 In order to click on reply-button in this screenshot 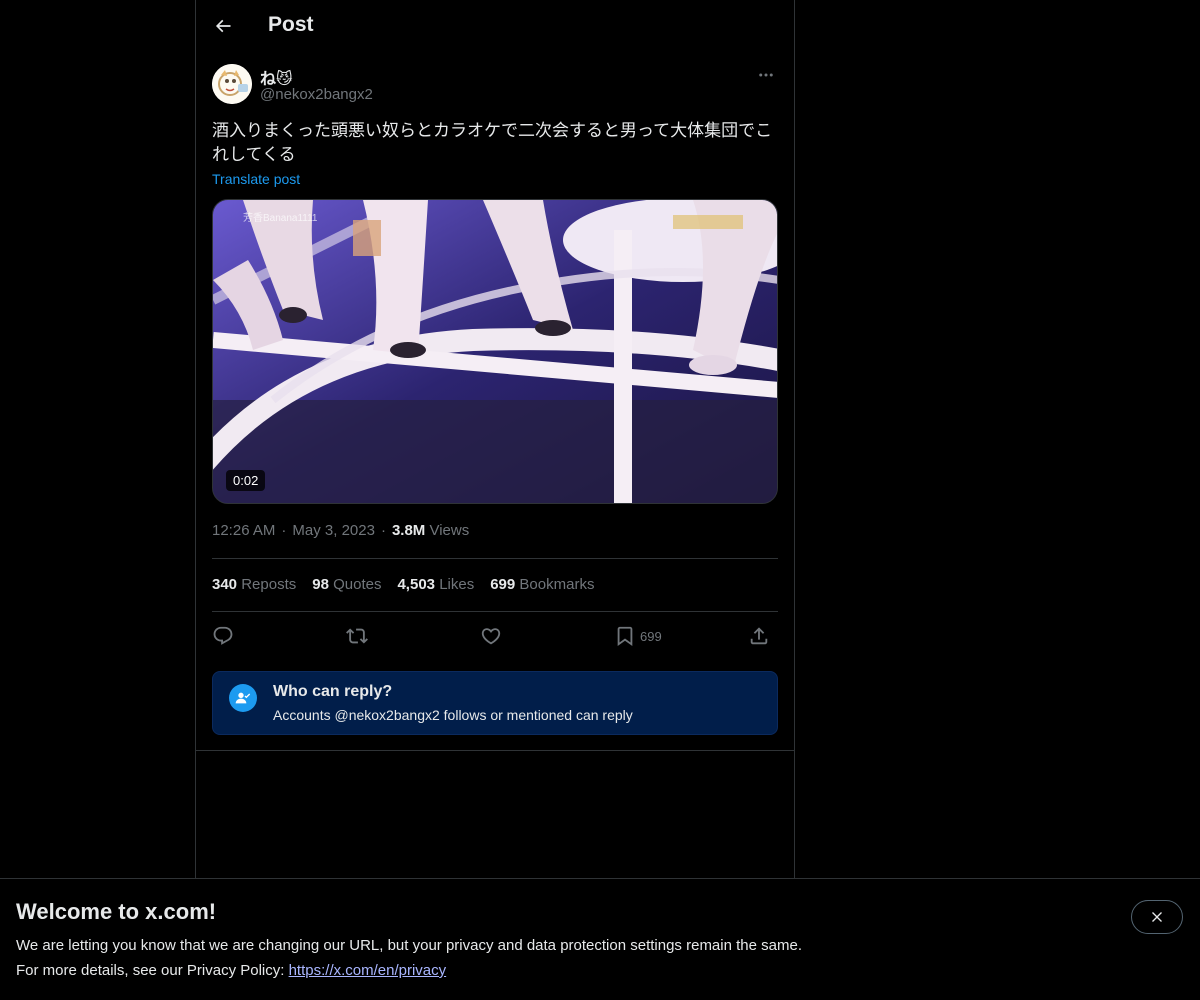, I will do `click(223, 636)`.